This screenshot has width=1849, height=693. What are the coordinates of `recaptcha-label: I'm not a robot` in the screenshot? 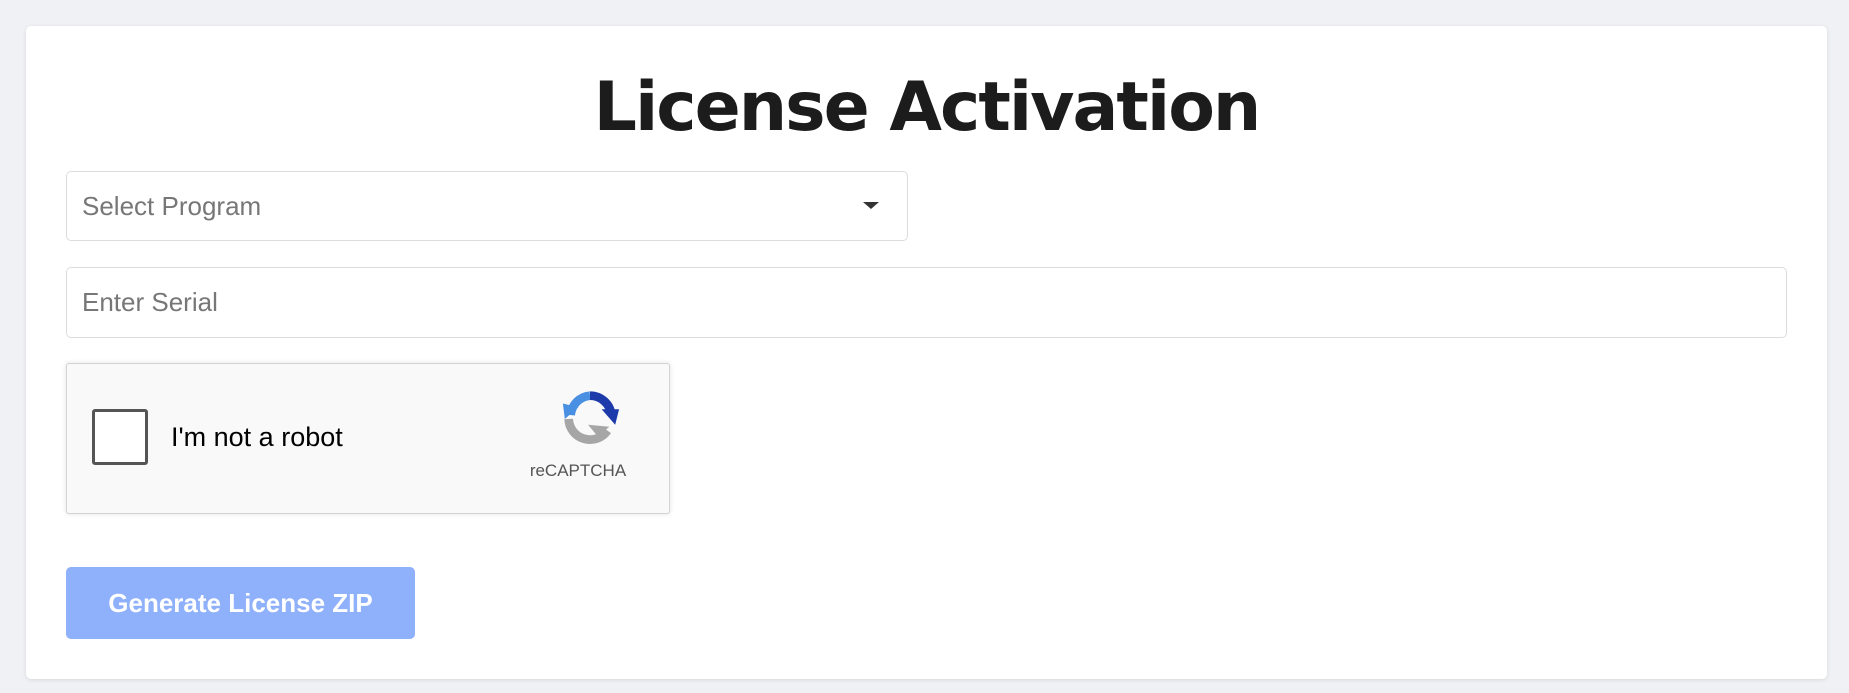 It's located at (257, 437).